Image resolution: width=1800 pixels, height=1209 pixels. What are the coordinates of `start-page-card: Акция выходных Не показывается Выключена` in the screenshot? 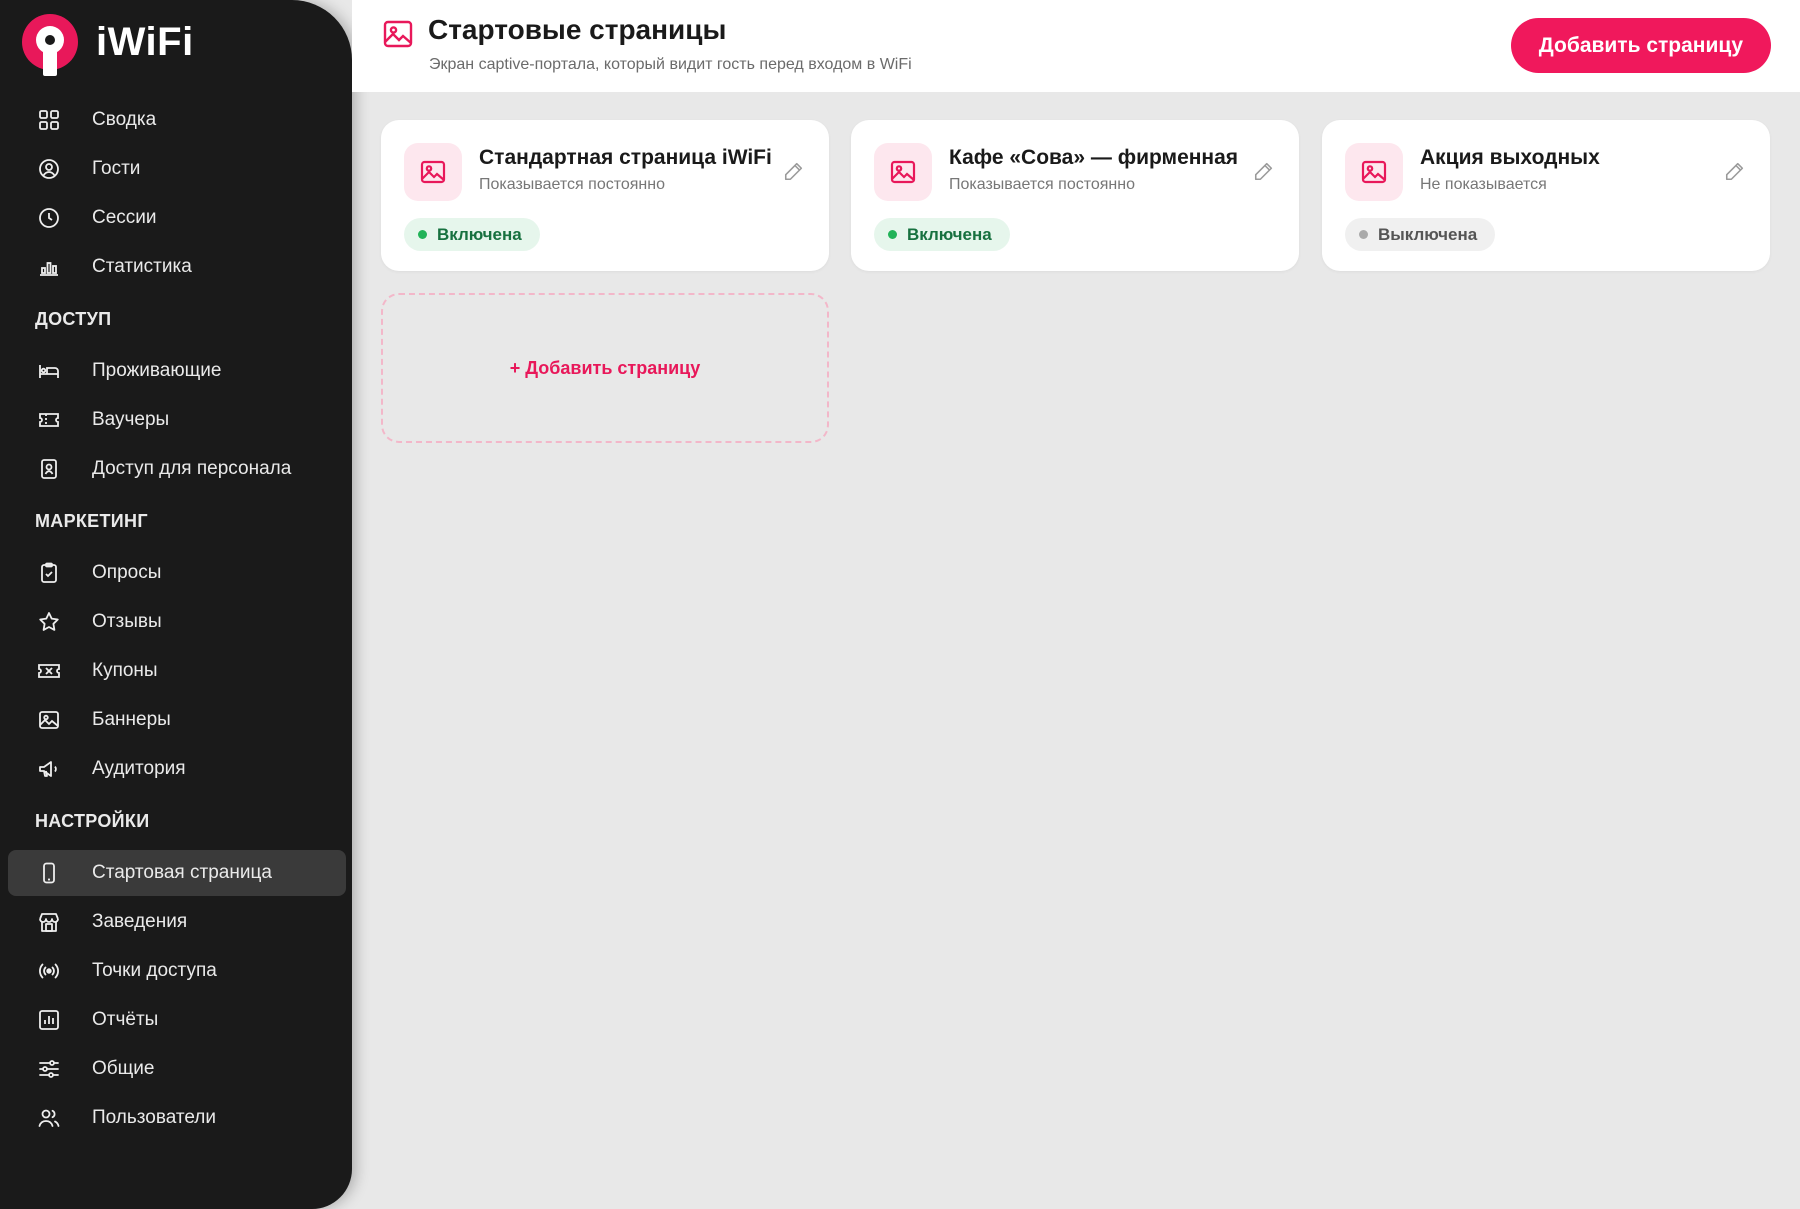 It's located at (1546, 195).